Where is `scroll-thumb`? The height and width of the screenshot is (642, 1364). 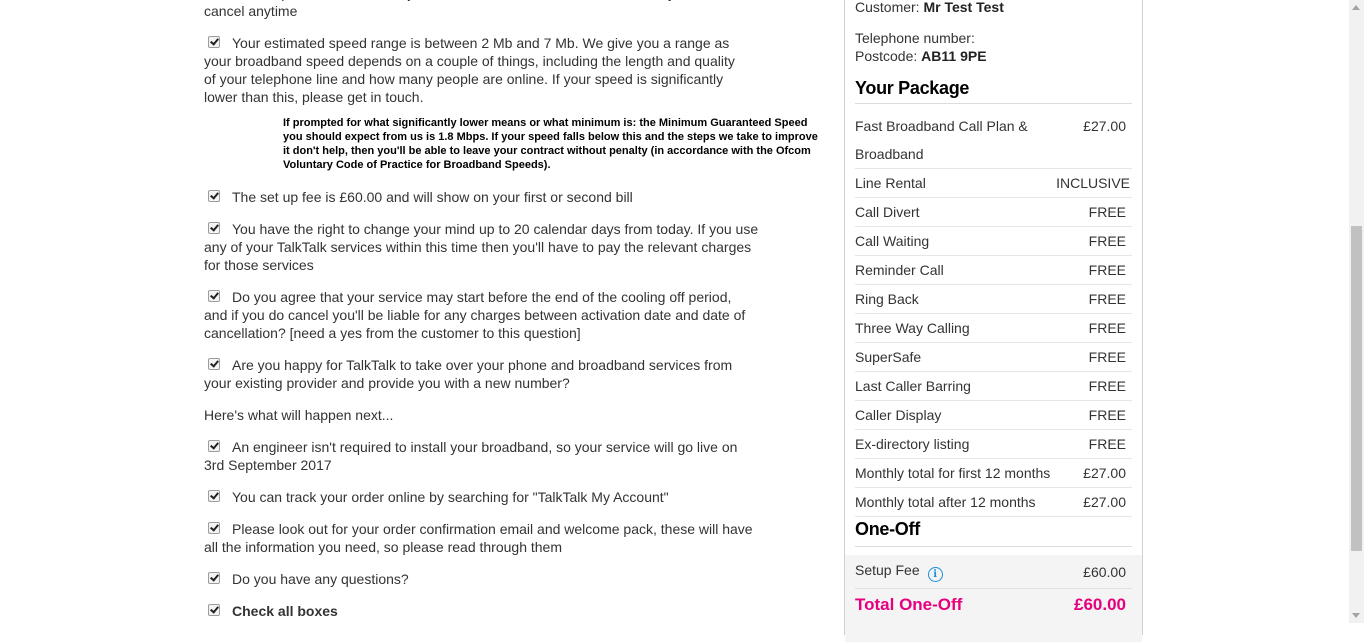 scroll-thumb is located at coordinates (1356, 388).